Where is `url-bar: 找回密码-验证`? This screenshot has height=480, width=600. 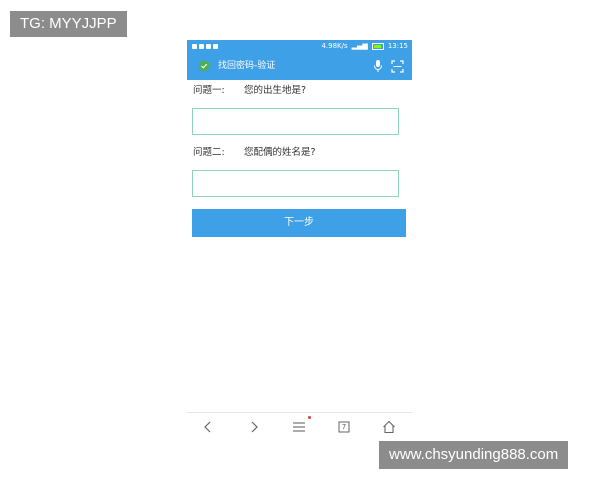
url-bar: 找回密码-验证 is located at coordinates (299, 66).